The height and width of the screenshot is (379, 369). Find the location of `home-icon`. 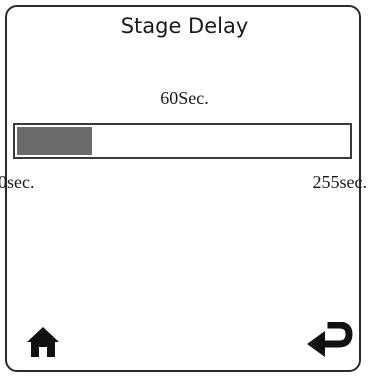

home-icon is located at coordinates (43, 342).